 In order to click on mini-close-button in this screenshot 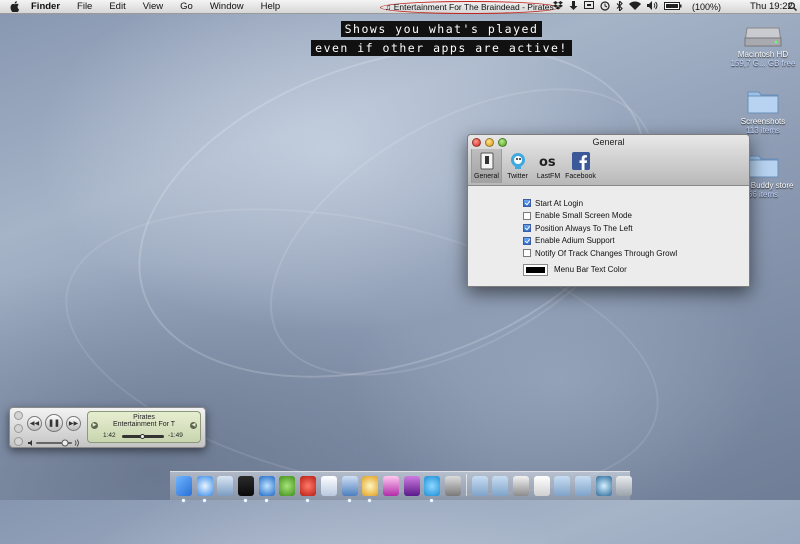, I will do `click(18, 415)`.